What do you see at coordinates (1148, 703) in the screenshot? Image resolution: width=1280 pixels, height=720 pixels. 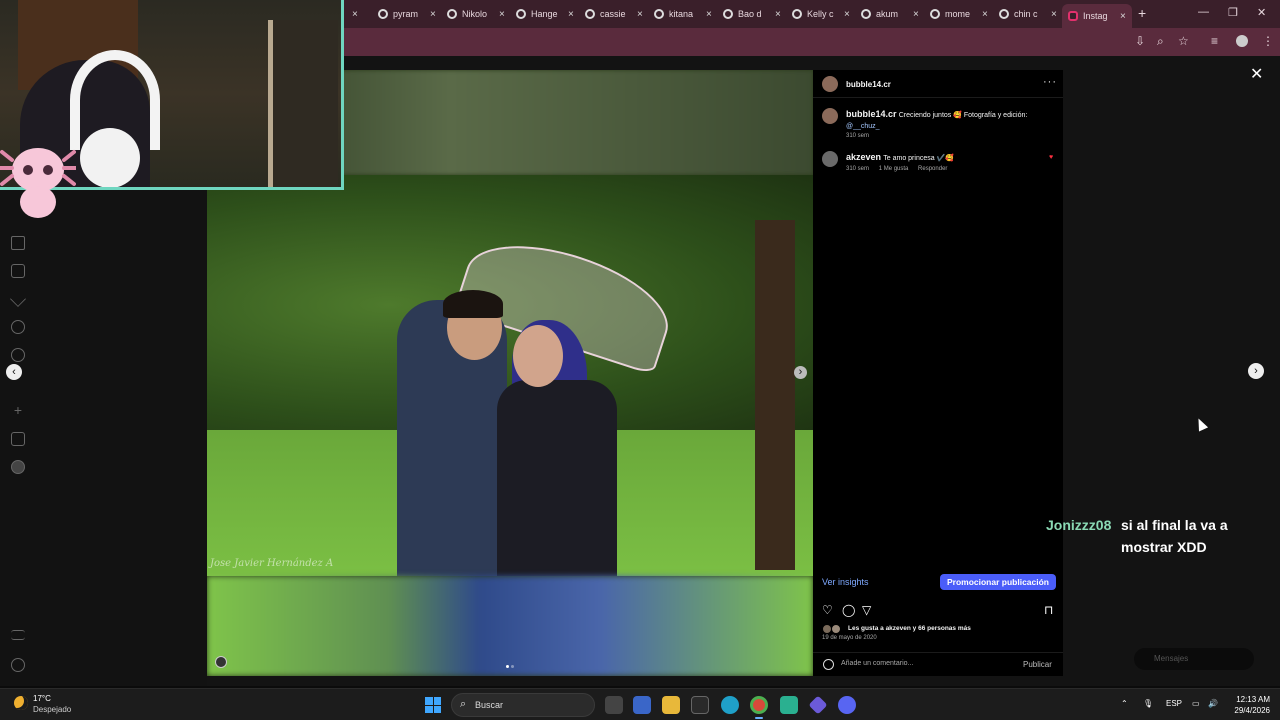 I see `microphone-icon: 🎙` at bounding box center [1148, 703].